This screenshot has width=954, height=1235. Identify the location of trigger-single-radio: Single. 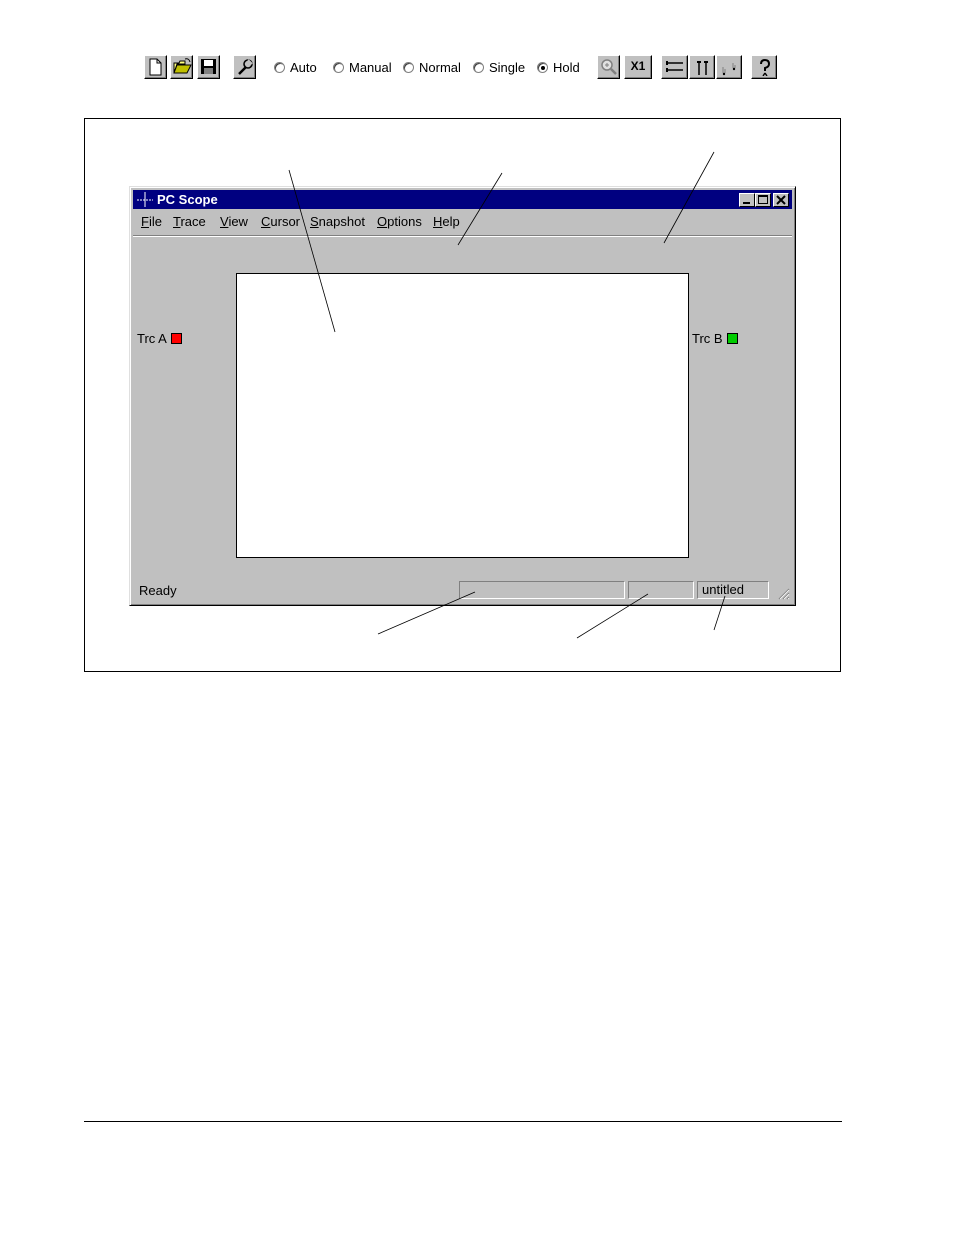
(499, 67).